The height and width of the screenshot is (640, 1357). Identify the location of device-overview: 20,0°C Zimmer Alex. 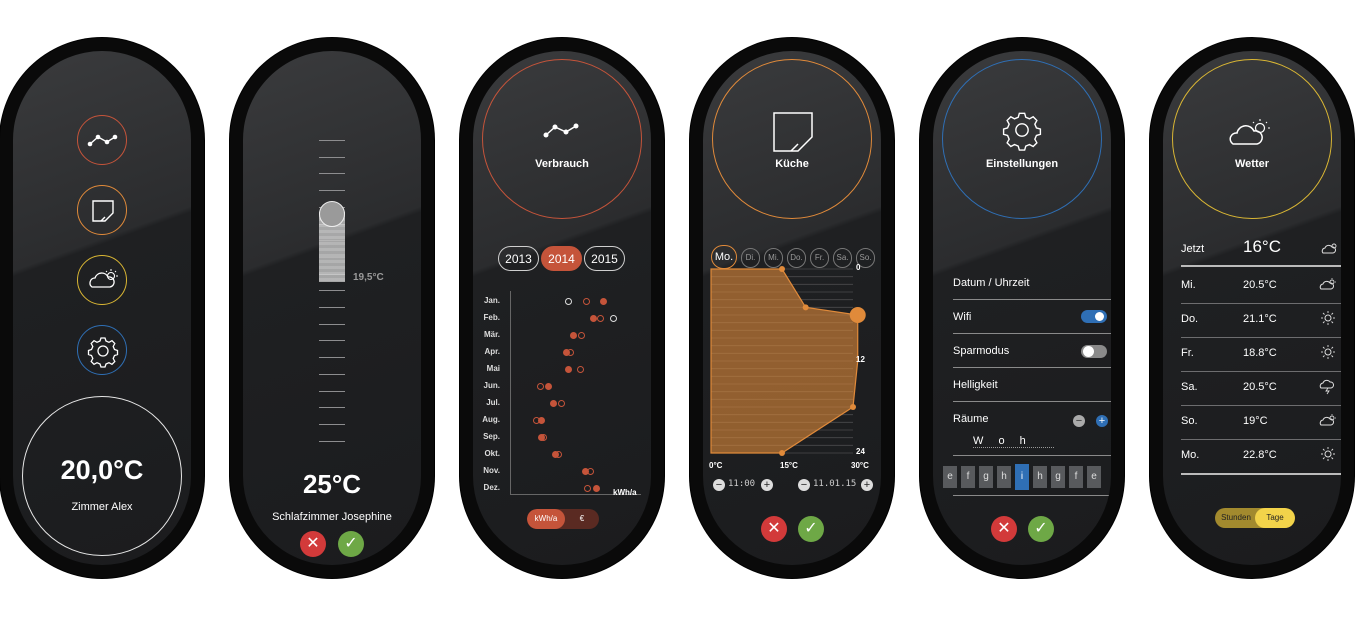
(102, 308).